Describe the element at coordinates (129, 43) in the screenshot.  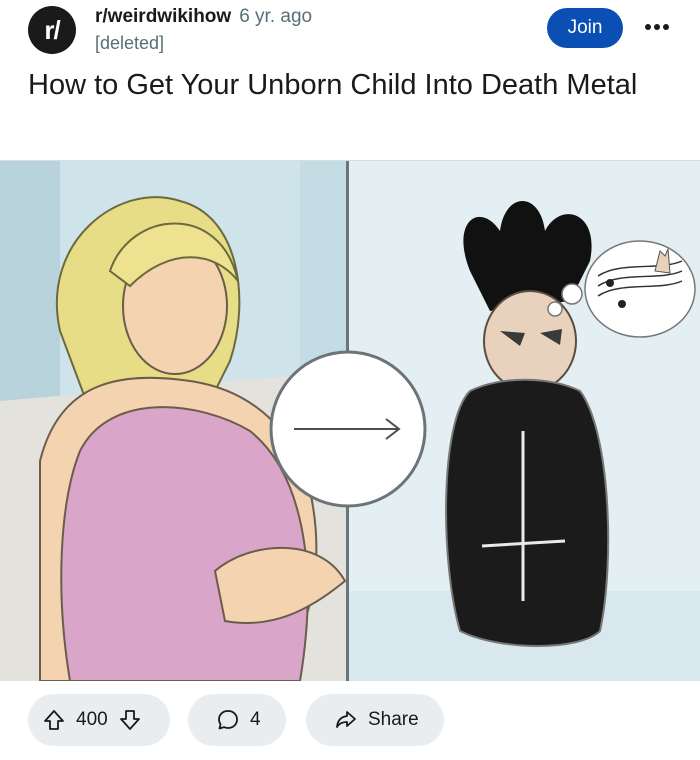
I see `post-author: [deleted]` at that location.